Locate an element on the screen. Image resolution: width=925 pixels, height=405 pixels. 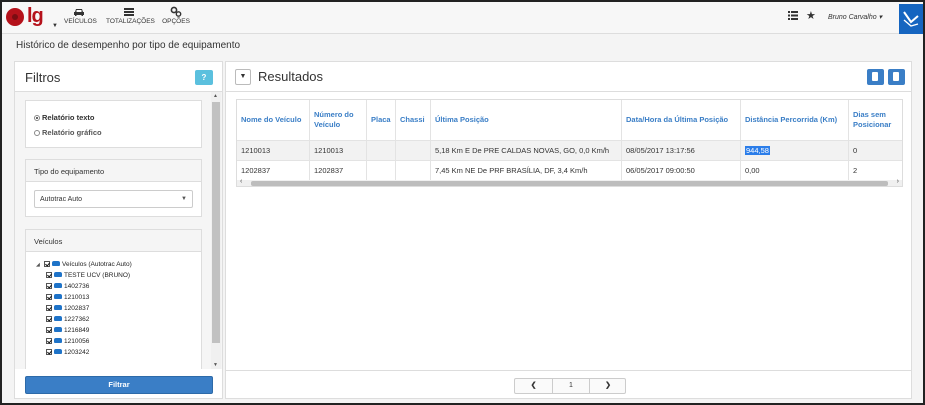
brand-logo-icon is located at coordinates (911, 19).